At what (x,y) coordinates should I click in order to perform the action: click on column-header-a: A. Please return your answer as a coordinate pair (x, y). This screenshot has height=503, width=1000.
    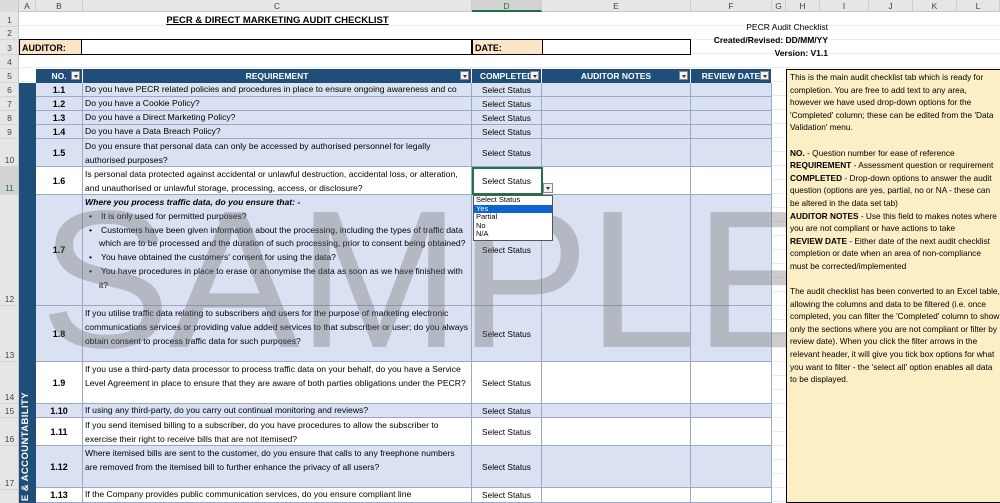
    Looking at the image, I should click on (27, 6).